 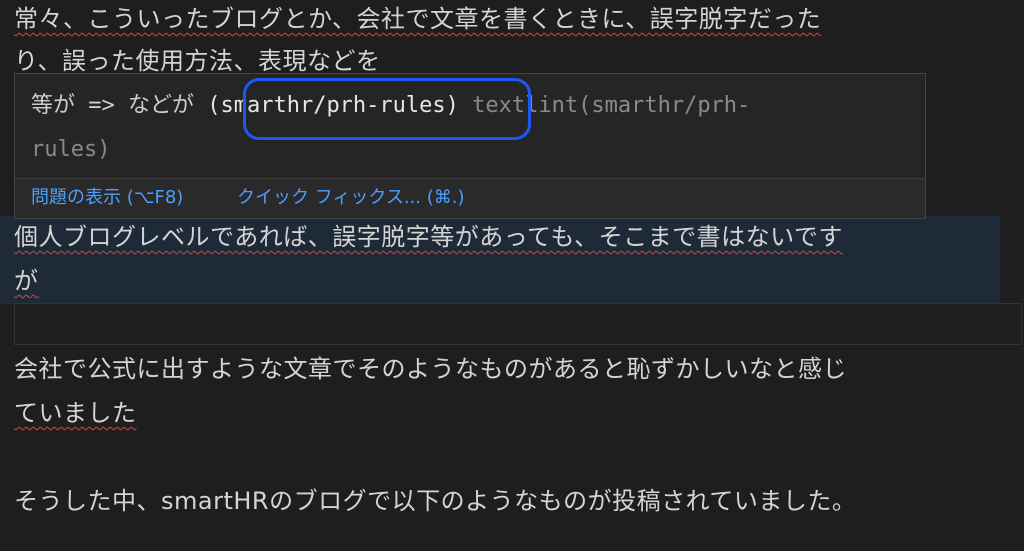 I want to click on editor-line-9: そうした中、smartHRのブログで以下のようなものが投稿されていました。, so click(x=435, y=501).